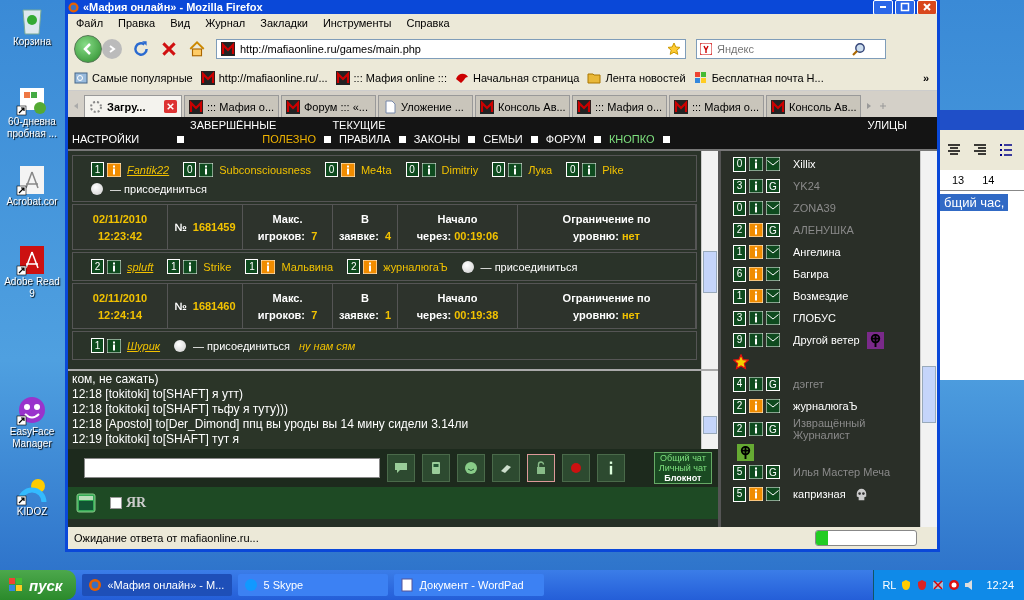 Image resolution: width=1024 pixels, height=600 pixels. What do you see at coordinates (289, 139) in the screenshot?
I see `nav-link: ПОЛЕЗНО` at bounding box center [289, 139].